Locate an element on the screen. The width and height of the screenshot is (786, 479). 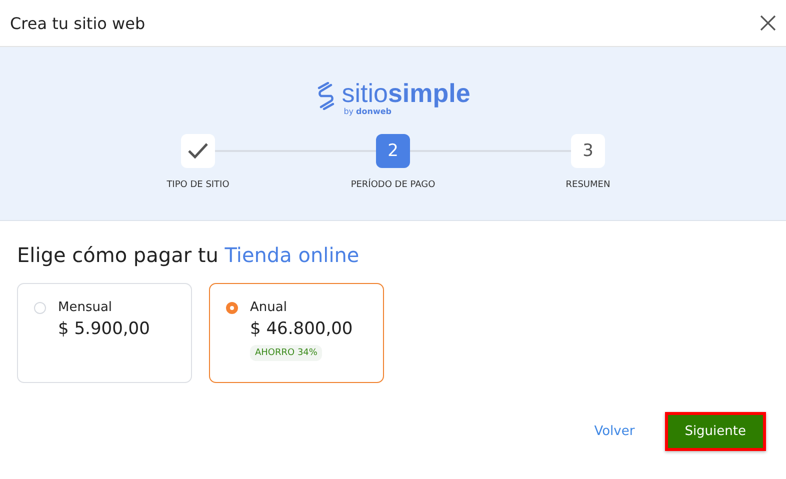
logo-icon is located at coordinates (326, 96).